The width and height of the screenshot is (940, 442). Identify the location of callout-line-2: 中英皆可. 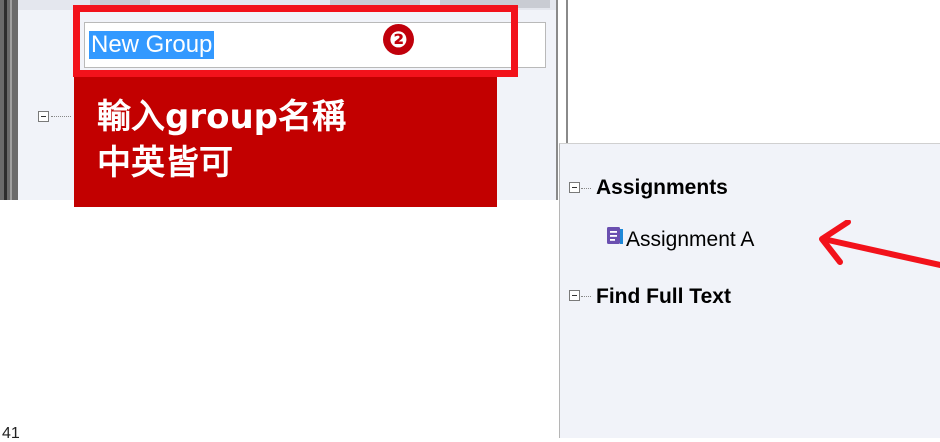
(165, 163).